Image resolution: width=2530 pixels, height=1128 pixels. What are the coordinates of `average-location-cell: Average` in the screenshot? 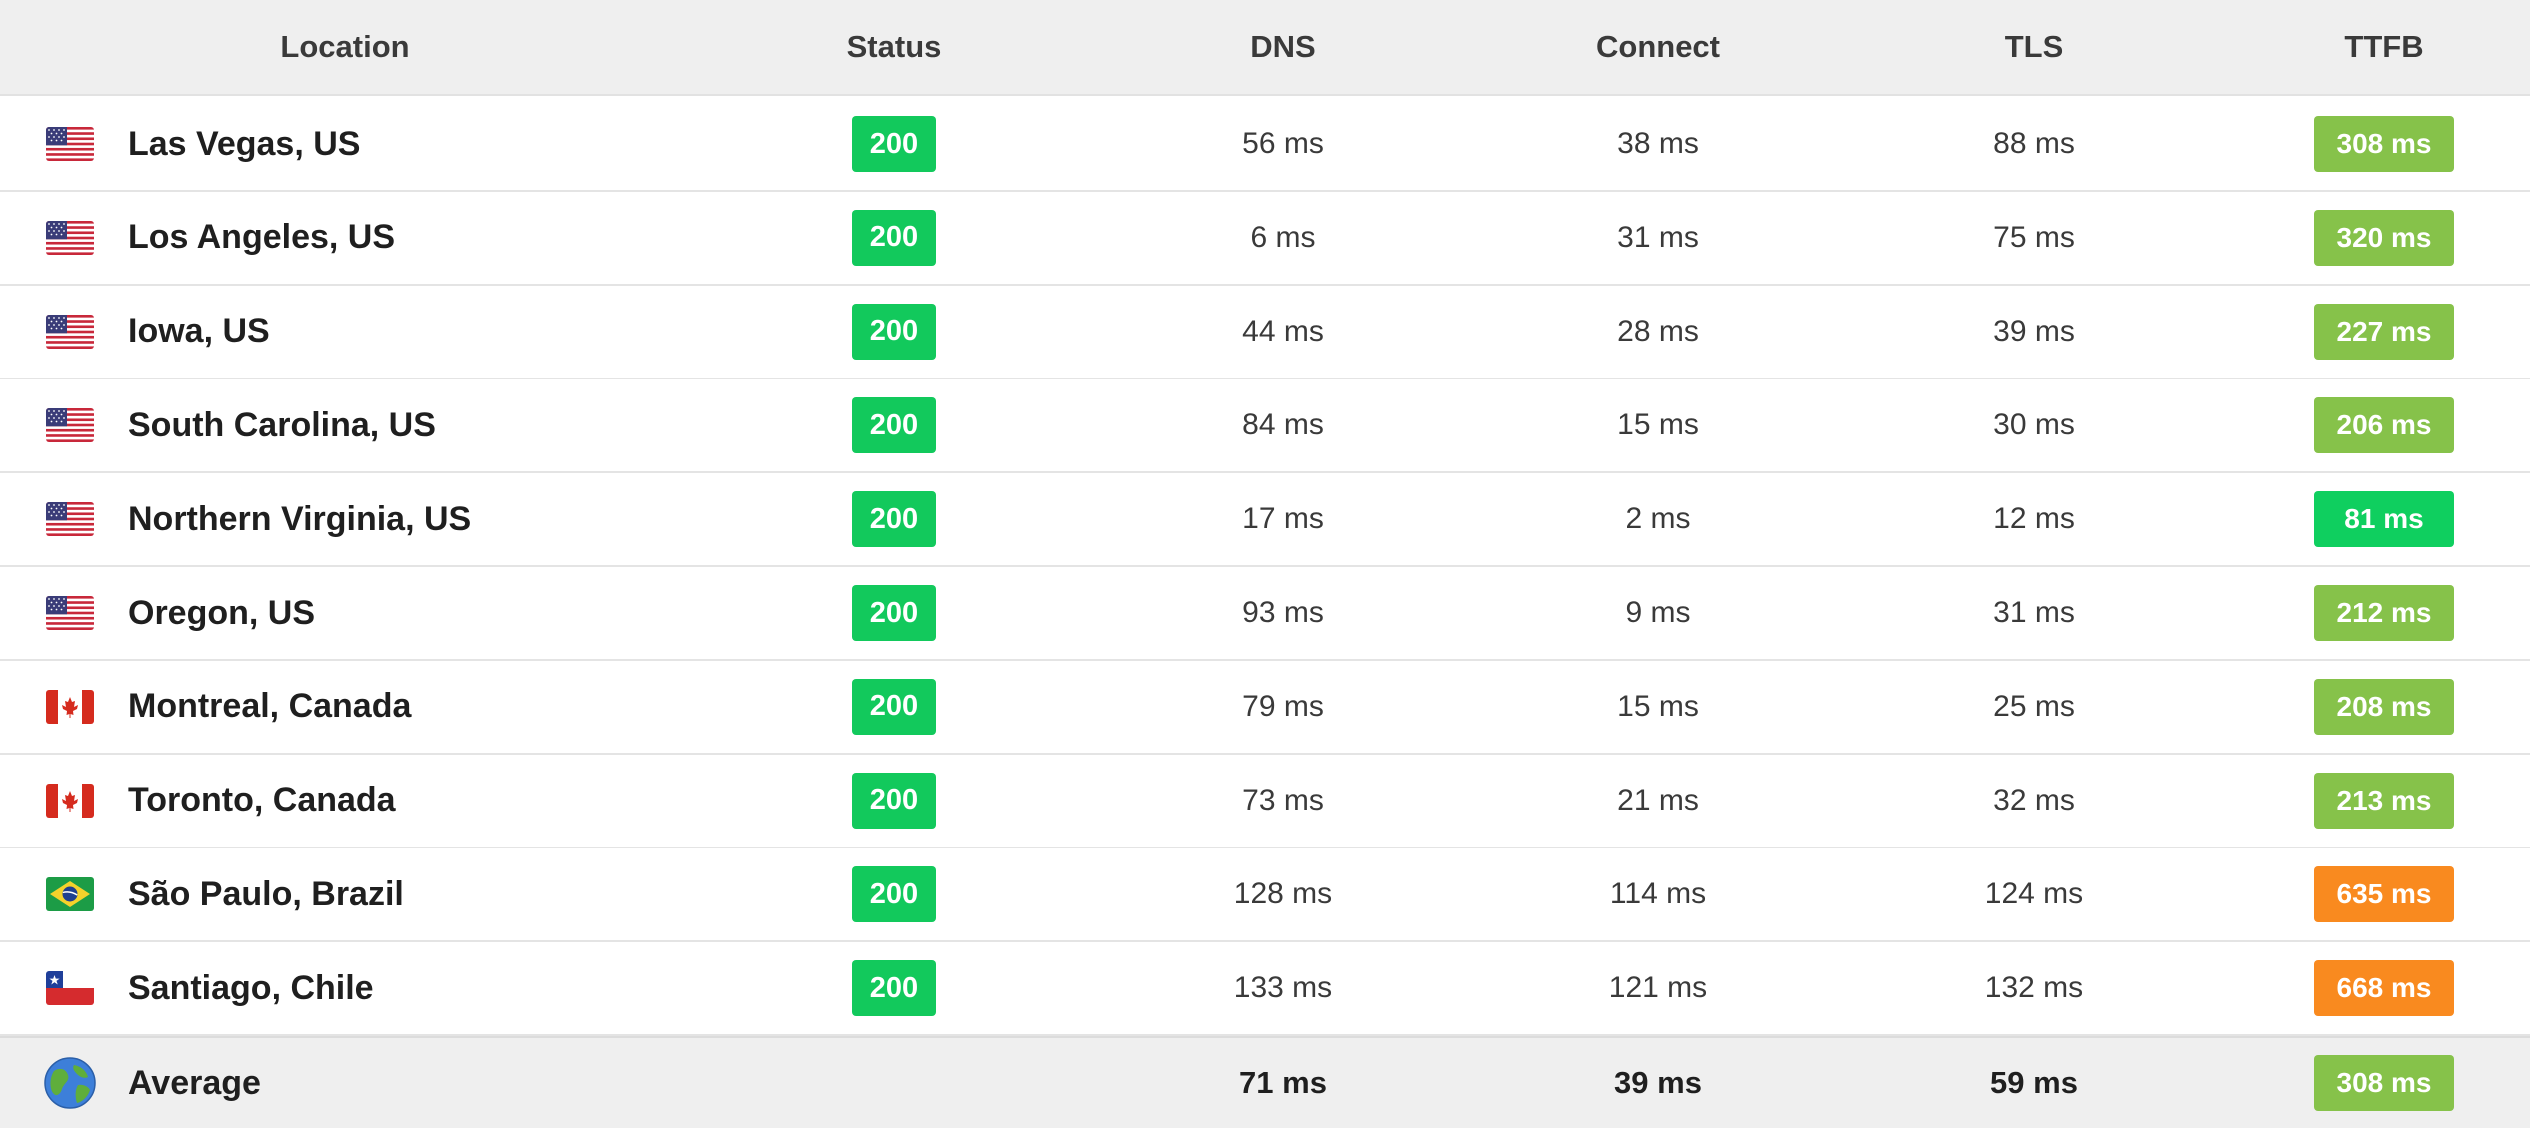 It's located at (340, 1083).